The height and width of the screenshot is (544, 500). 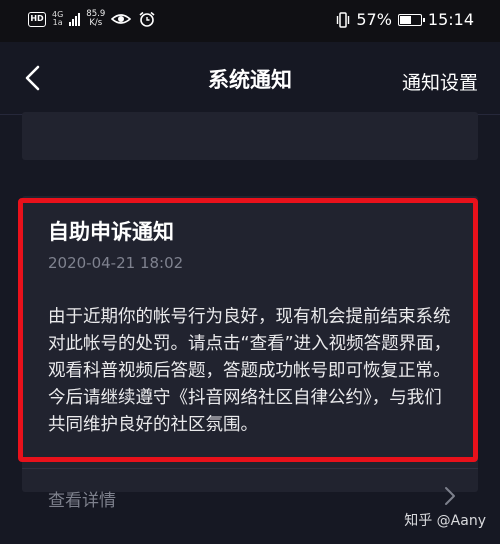 I want to click on signal-icon, so click(x=75, y=19).